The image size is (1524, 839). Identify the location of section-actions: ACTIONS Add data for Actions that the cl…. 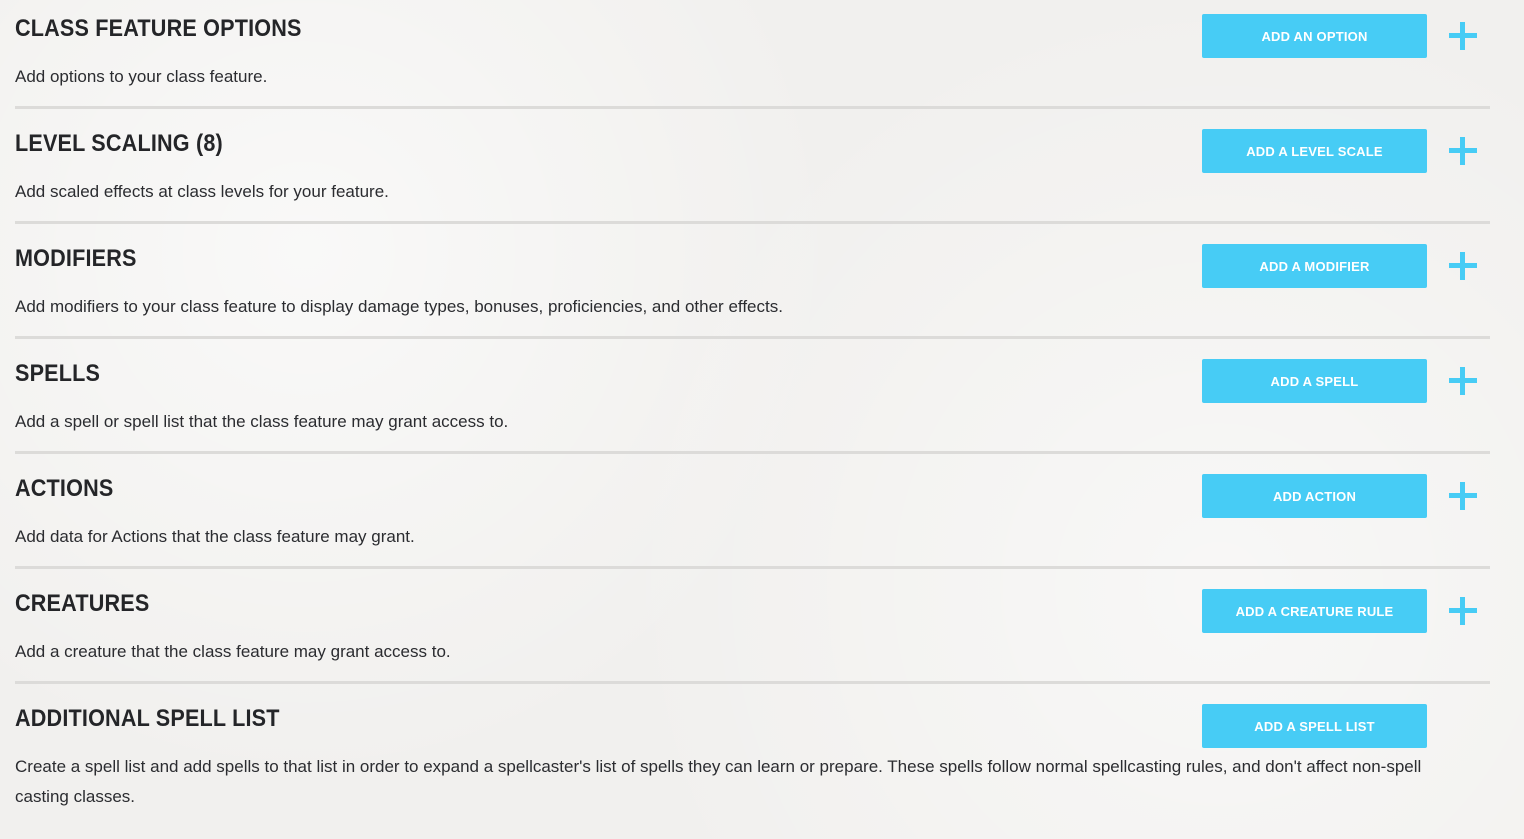
(752, 514).